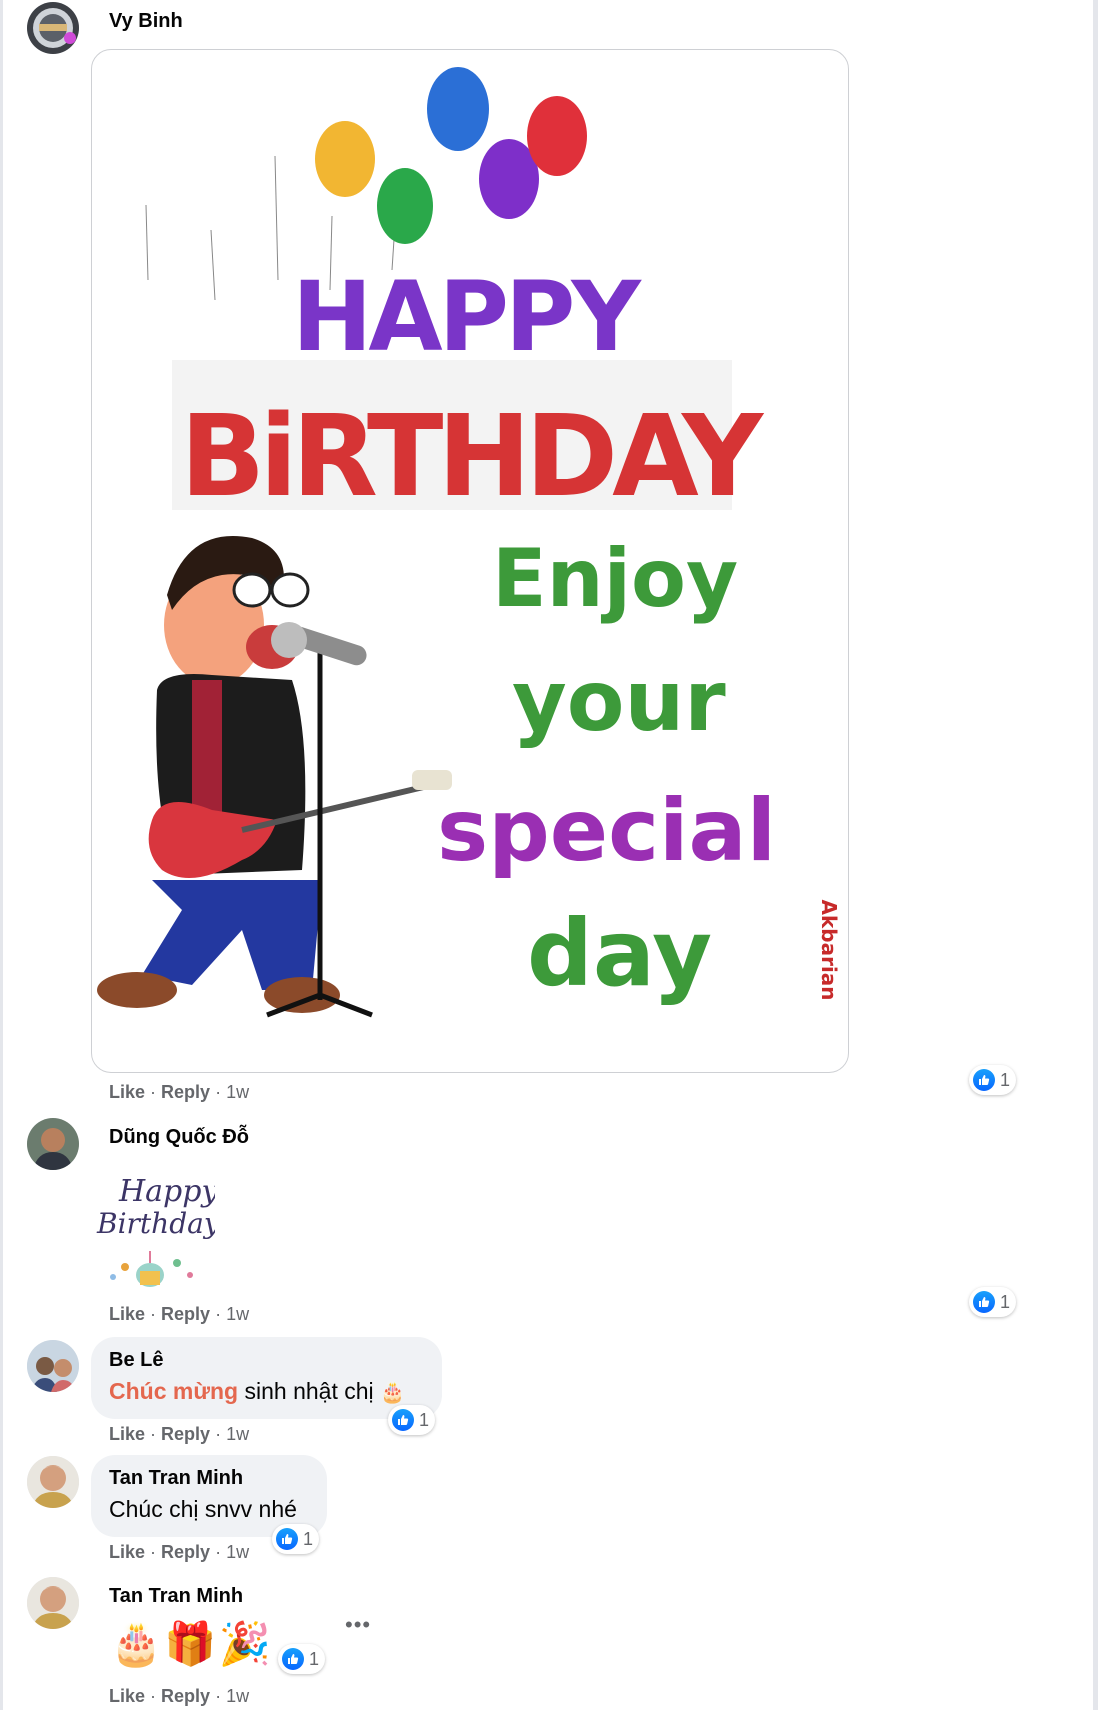 The width and height of the screenshot is (1098, 1710). What do you see at coordinates (606, 831) in the screenshot?
I see `gif-special-text: special` at bounding box center [606, 831].